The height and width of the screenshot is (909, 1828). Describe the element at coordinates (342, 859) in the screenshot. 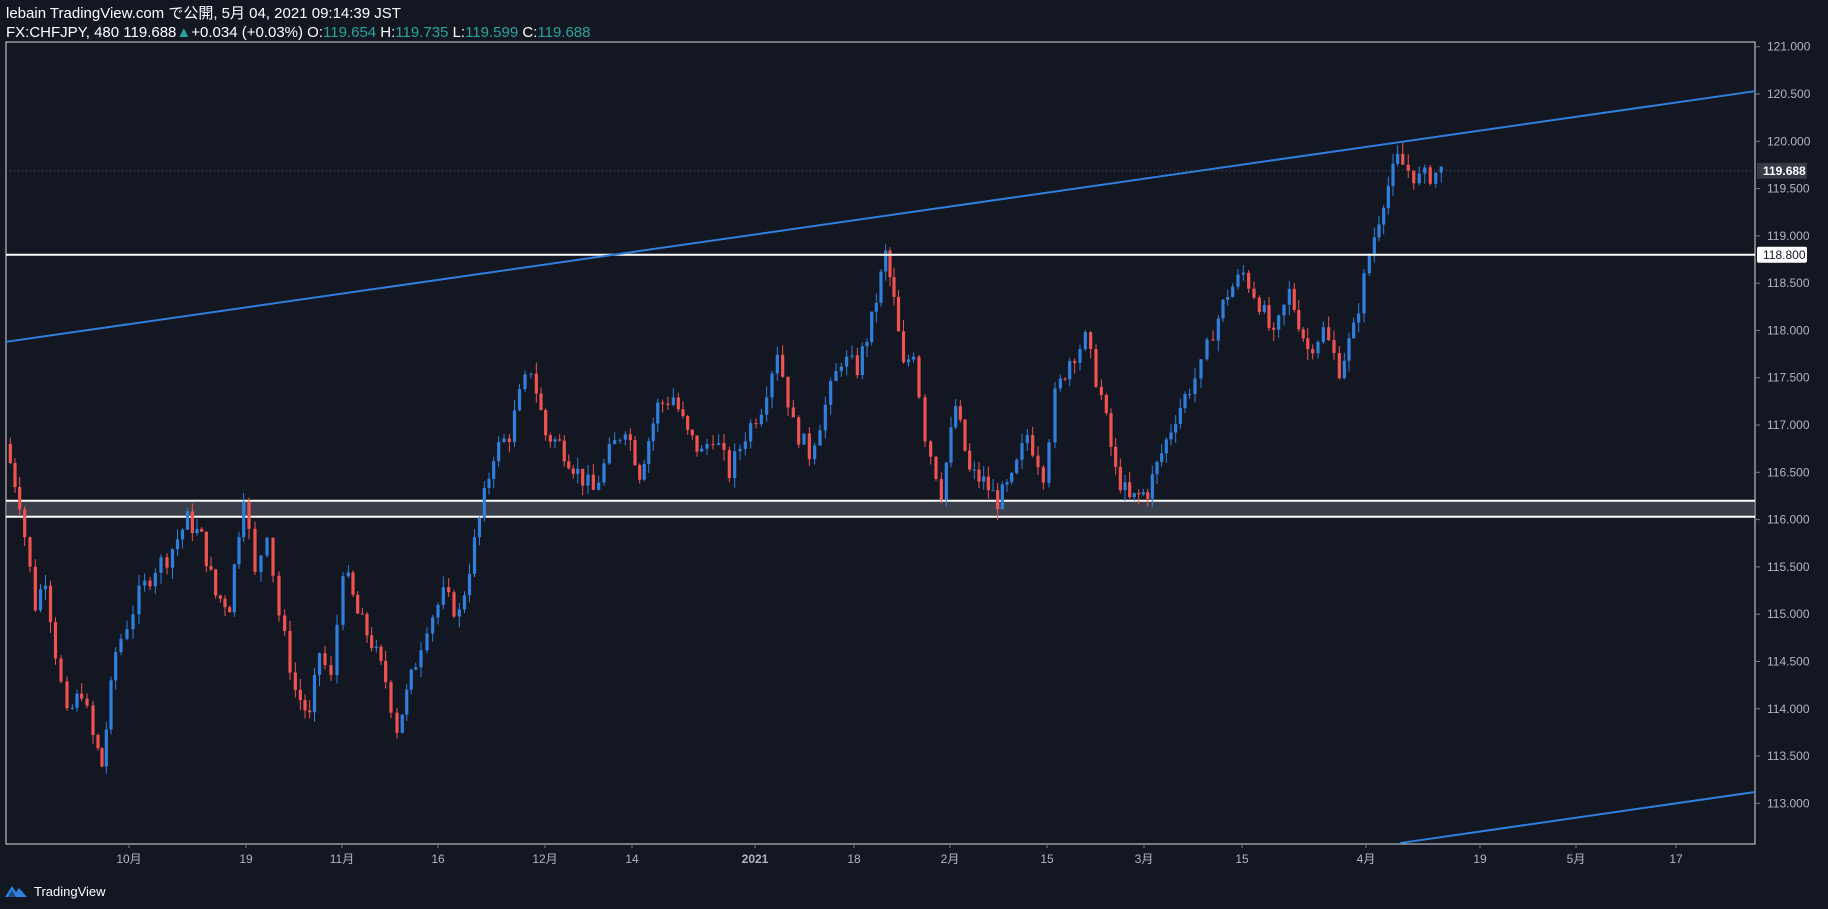

I see `x-tick-label: 11月` at that location.